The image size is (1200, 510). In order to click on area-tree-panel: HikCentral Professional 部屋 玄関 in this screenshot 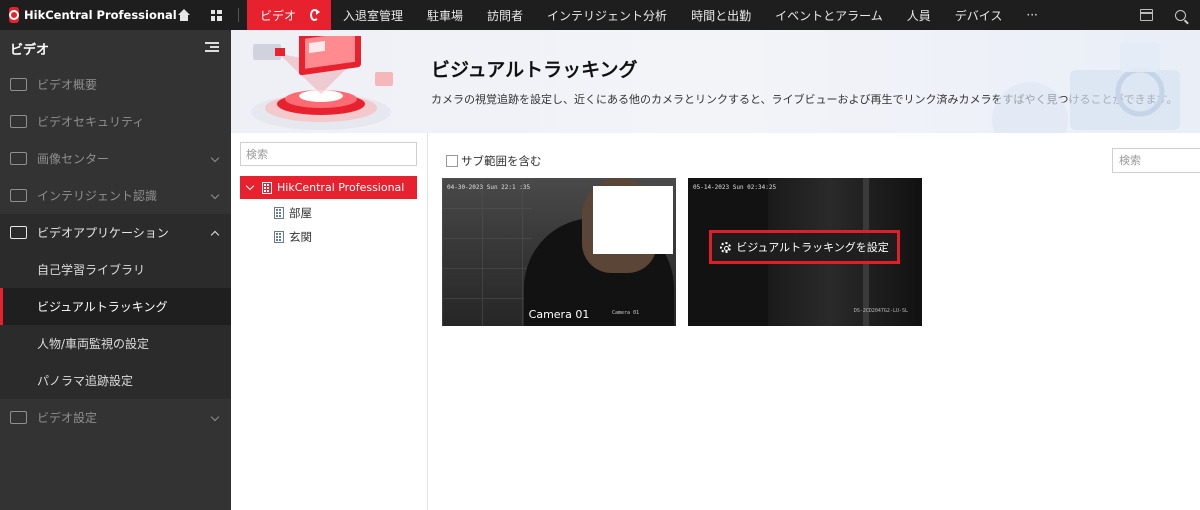, I will do `click(329, 321)`.